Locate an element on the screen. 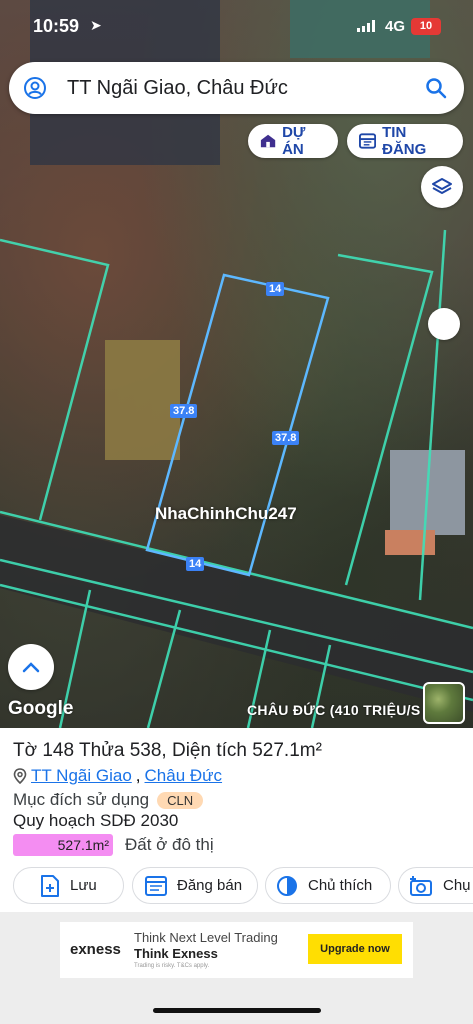 Image resolution: width=473 pixels, height=1024 pixels. legend-label: Chủ thích is located at coordinates (340, 885).